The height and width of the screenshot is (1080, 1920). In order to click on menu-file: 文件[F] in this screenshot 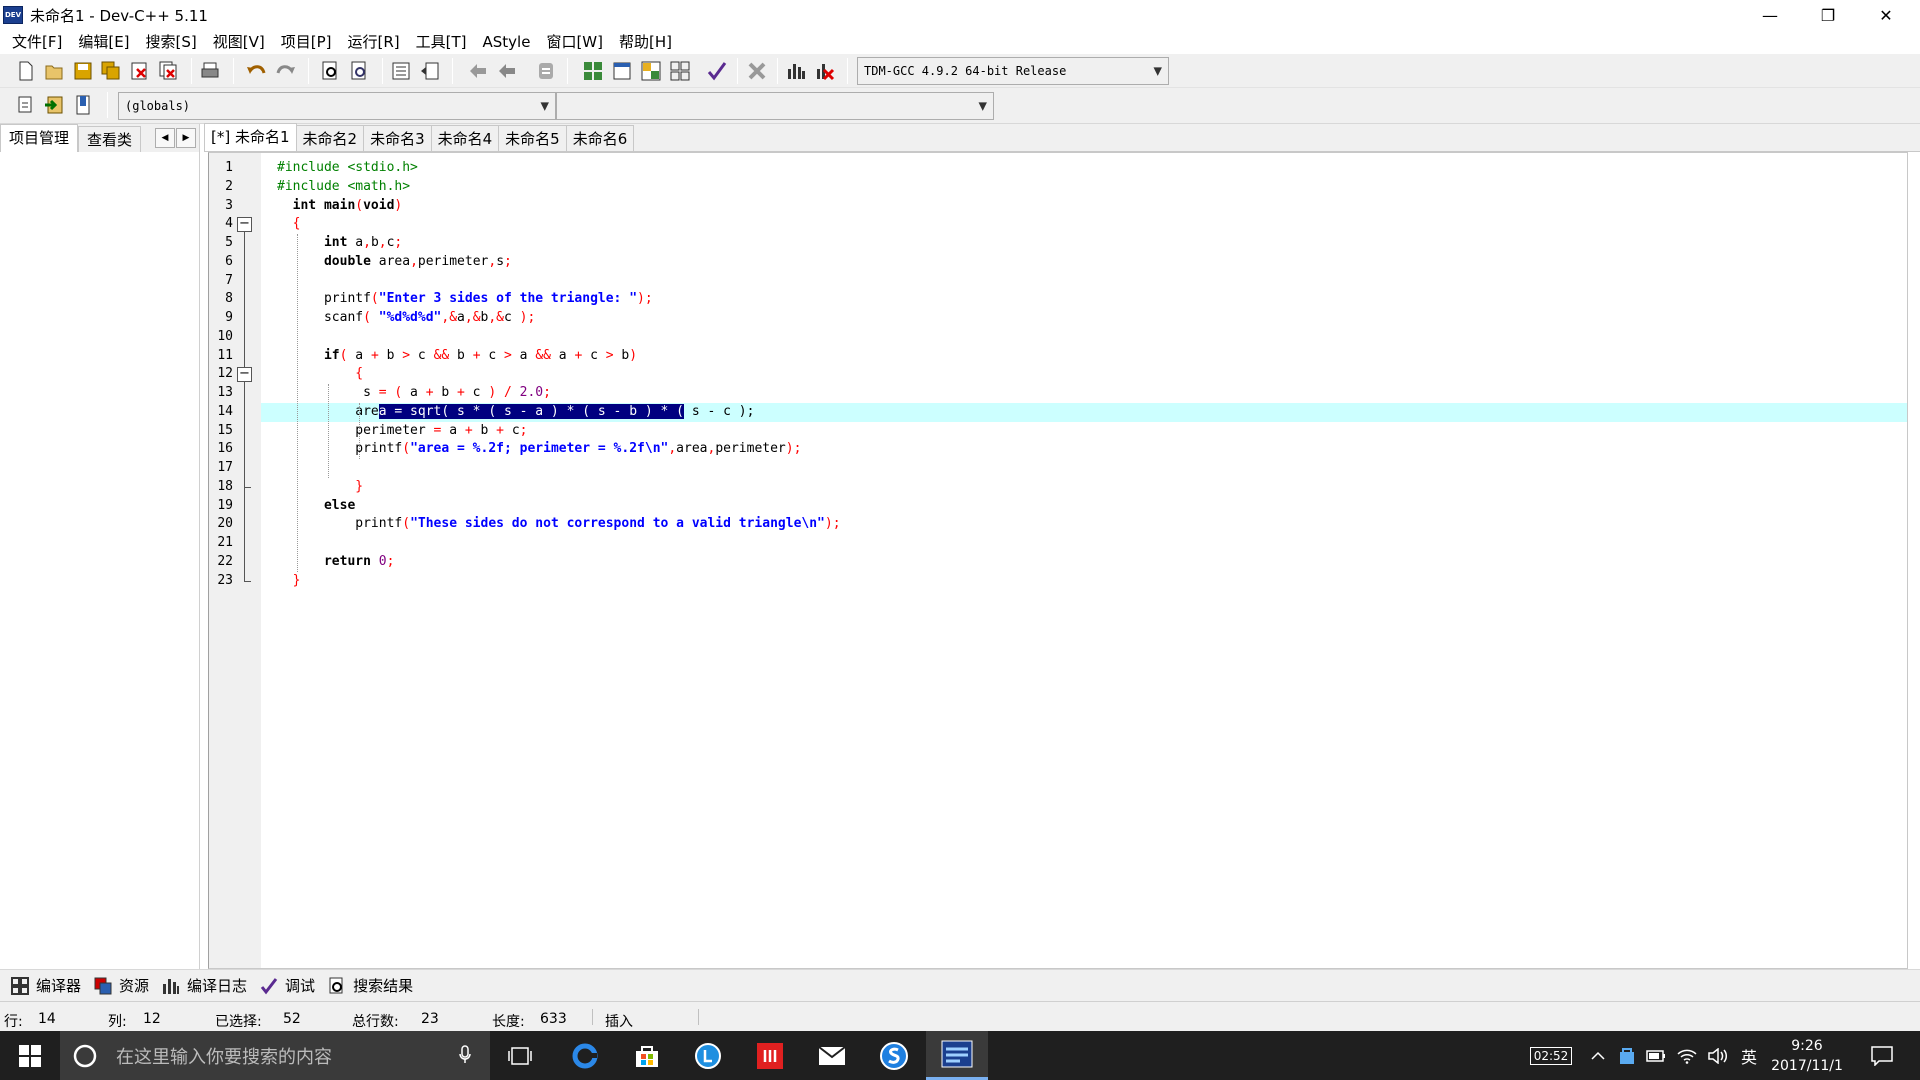, I will do `click(37, 42)`.